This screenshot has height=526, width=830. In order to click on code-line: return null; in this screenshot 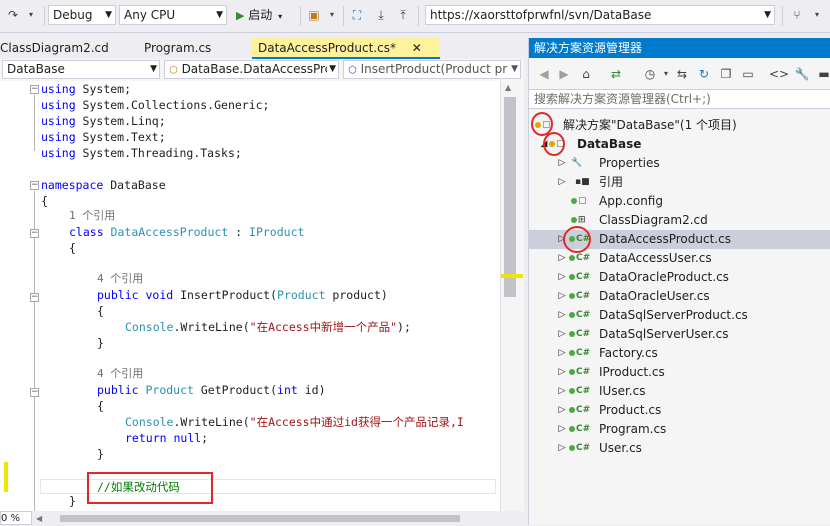, I will do `click(167, 438)`.